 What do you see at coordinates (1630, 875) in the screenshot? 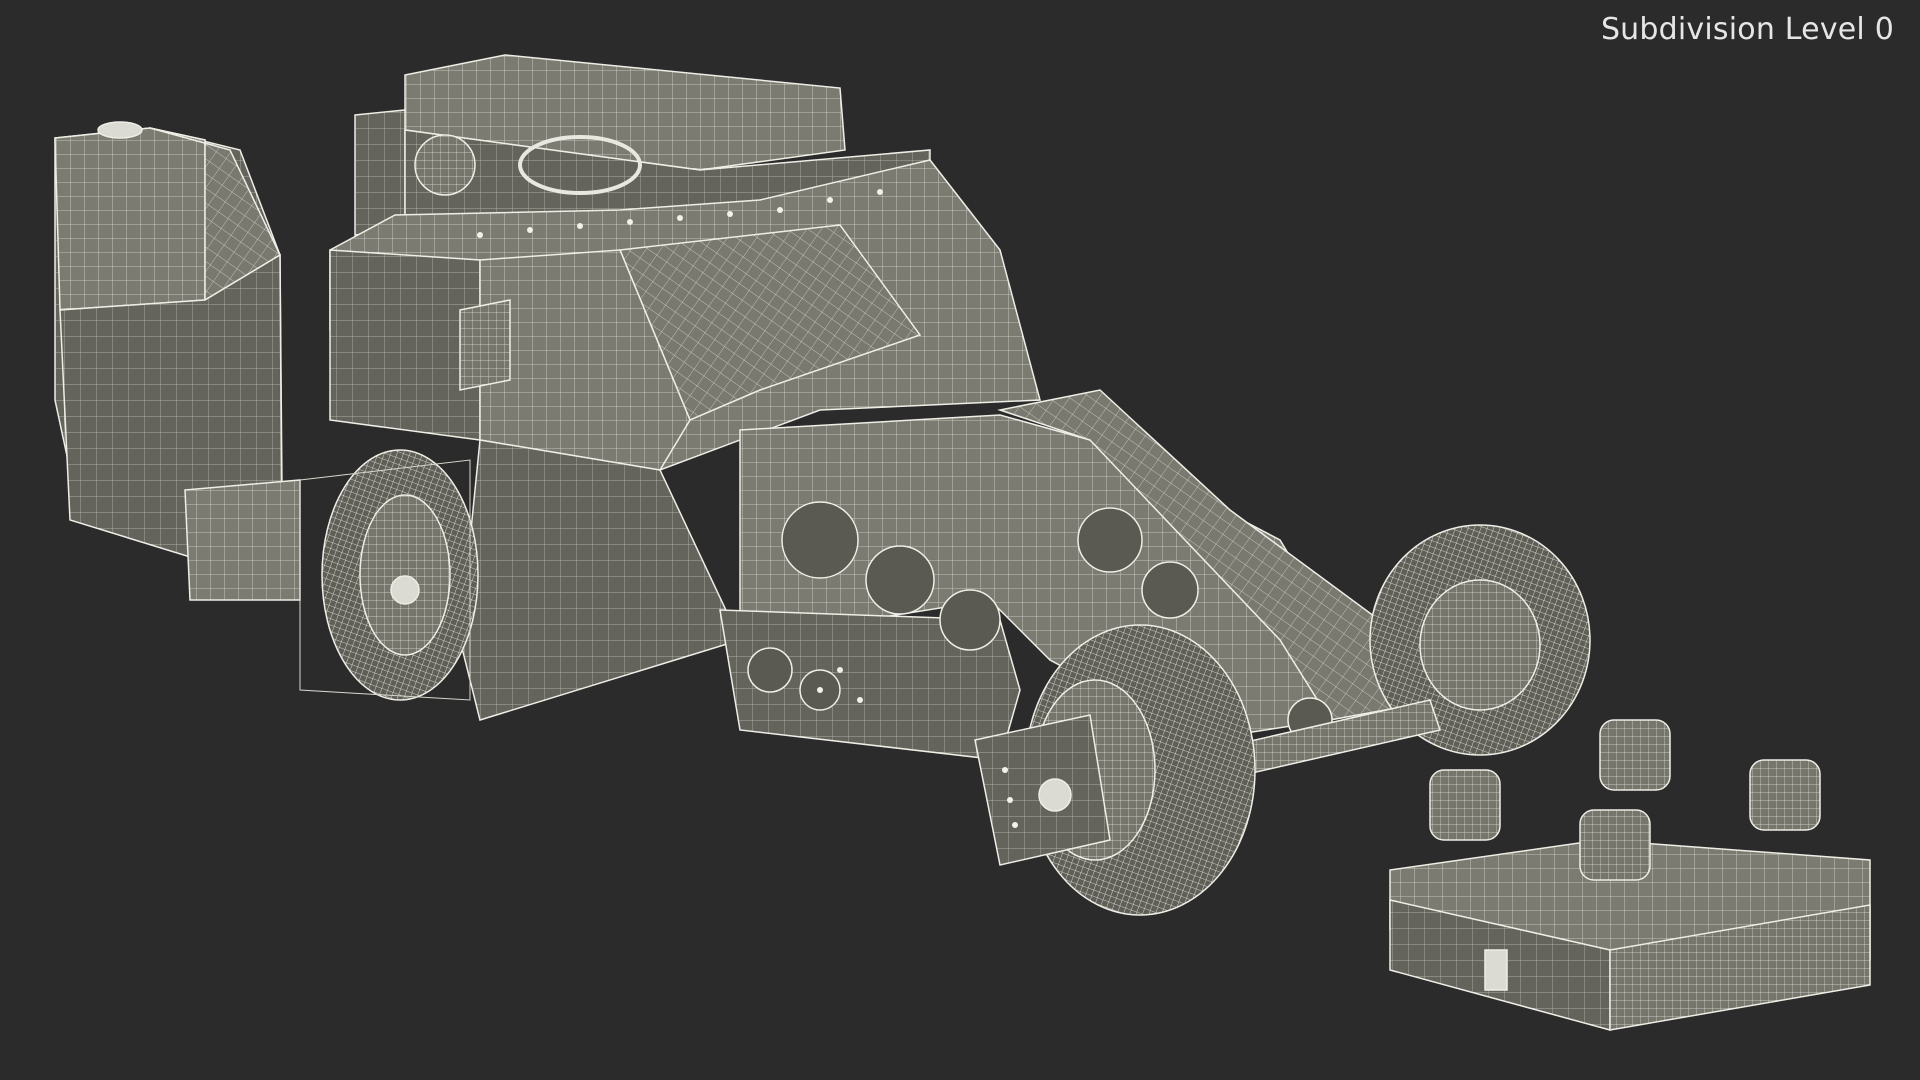
I see `tow-cradle` at bounding box center [1630, 875].